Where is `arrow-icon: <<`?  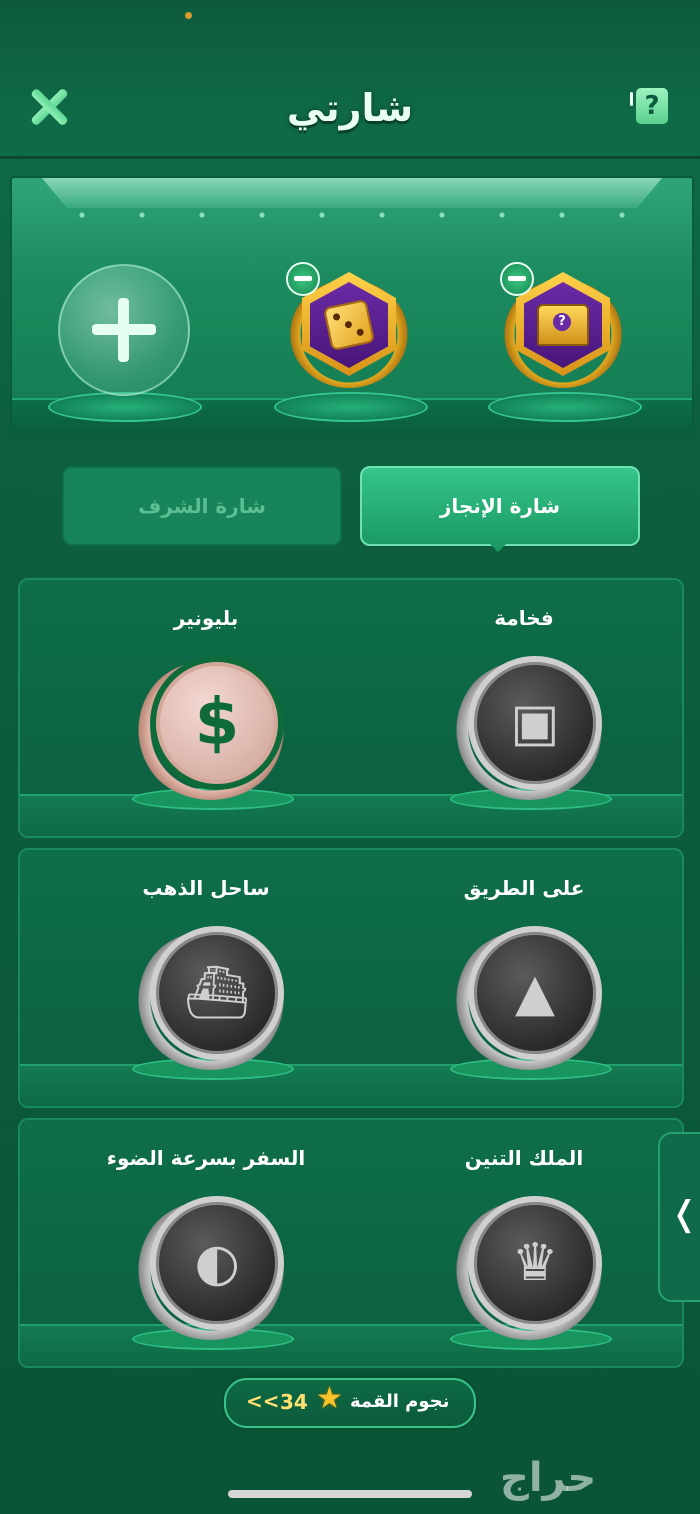 arrow-icon: << is located at coordinates (263, 1401).